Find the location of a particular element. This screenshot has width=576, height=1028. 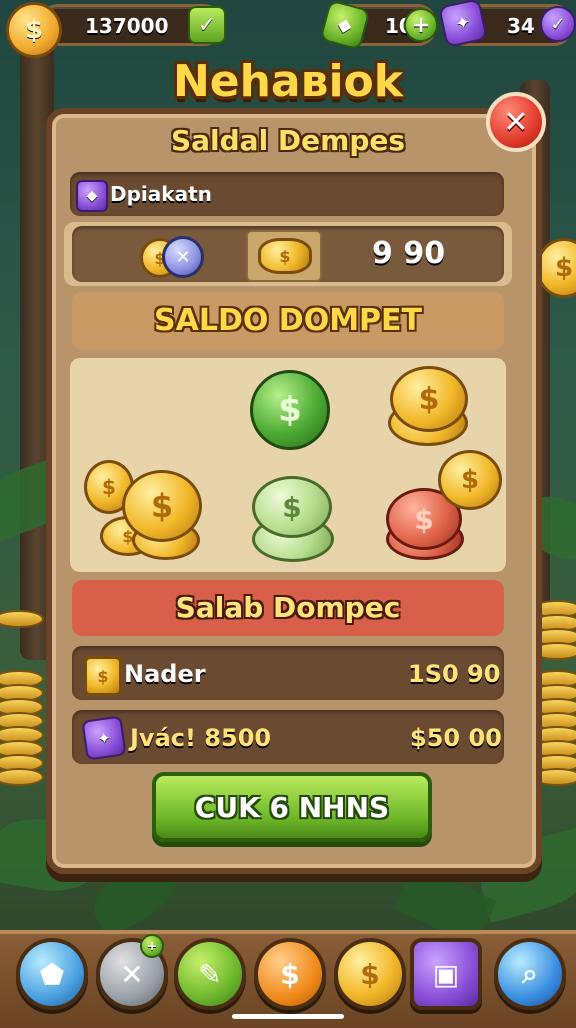

popup-header-label: Dpiakatn is located at coordinates (161, 194).